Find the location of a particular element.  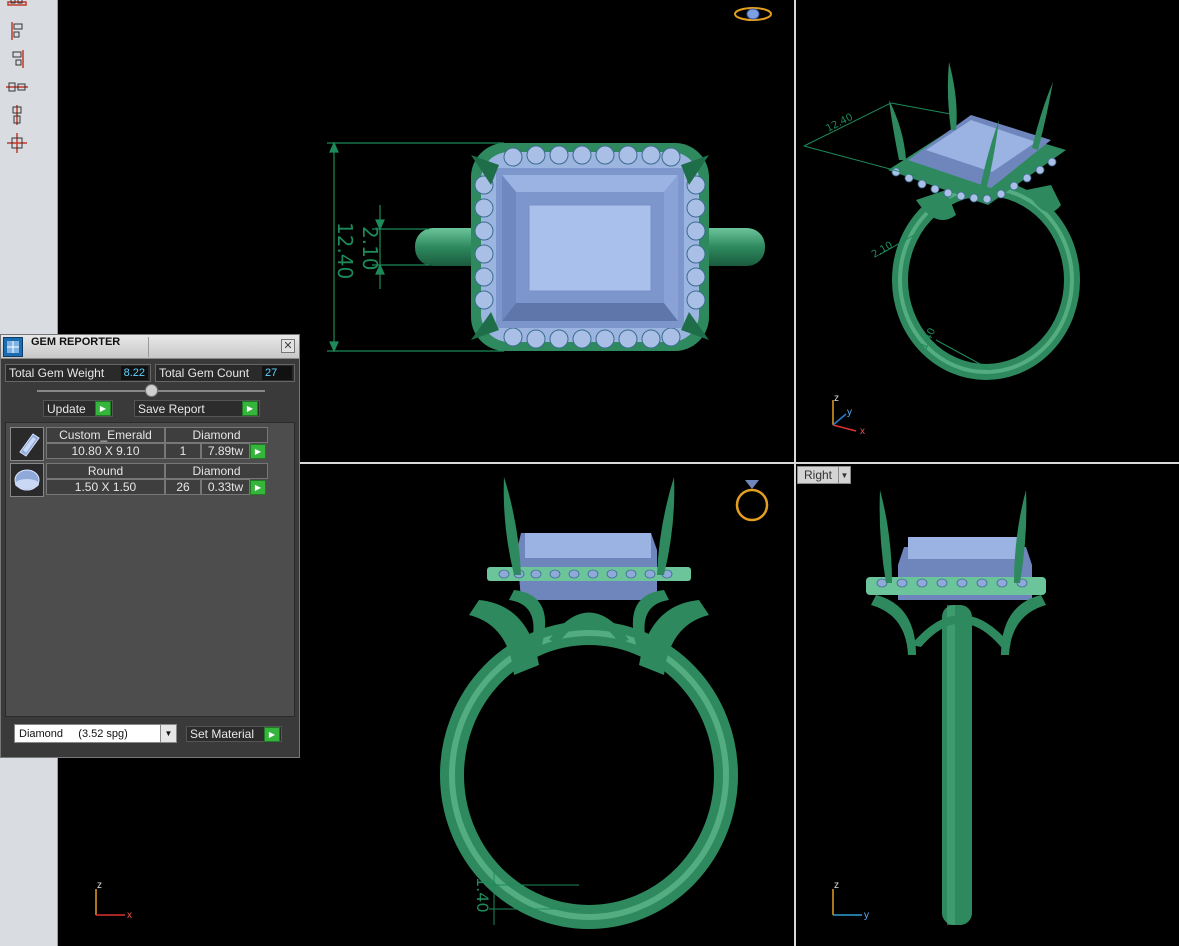

dimension-12-40-label: 12.40 is located at coordinates (345, 250).